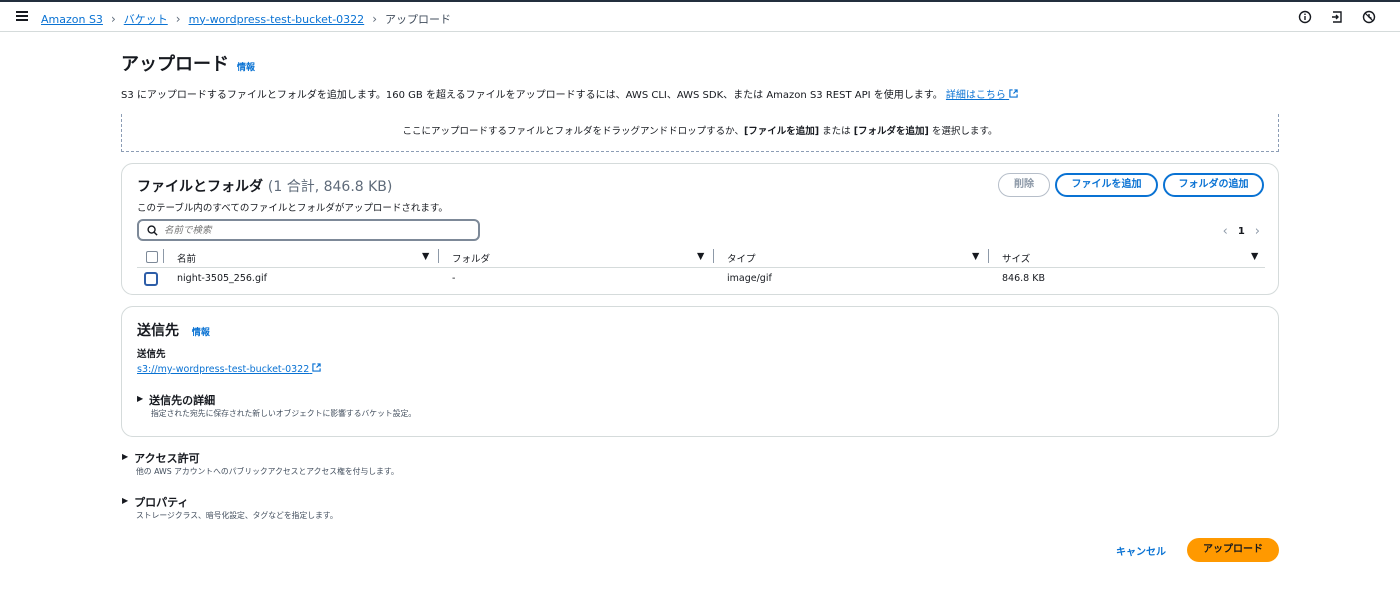 The width and height of the screenshot is (1400, 600). What do you see at coordinates (22, 16) in the screenshot?
I see `menu-icon` at bounding box center [22, 16].